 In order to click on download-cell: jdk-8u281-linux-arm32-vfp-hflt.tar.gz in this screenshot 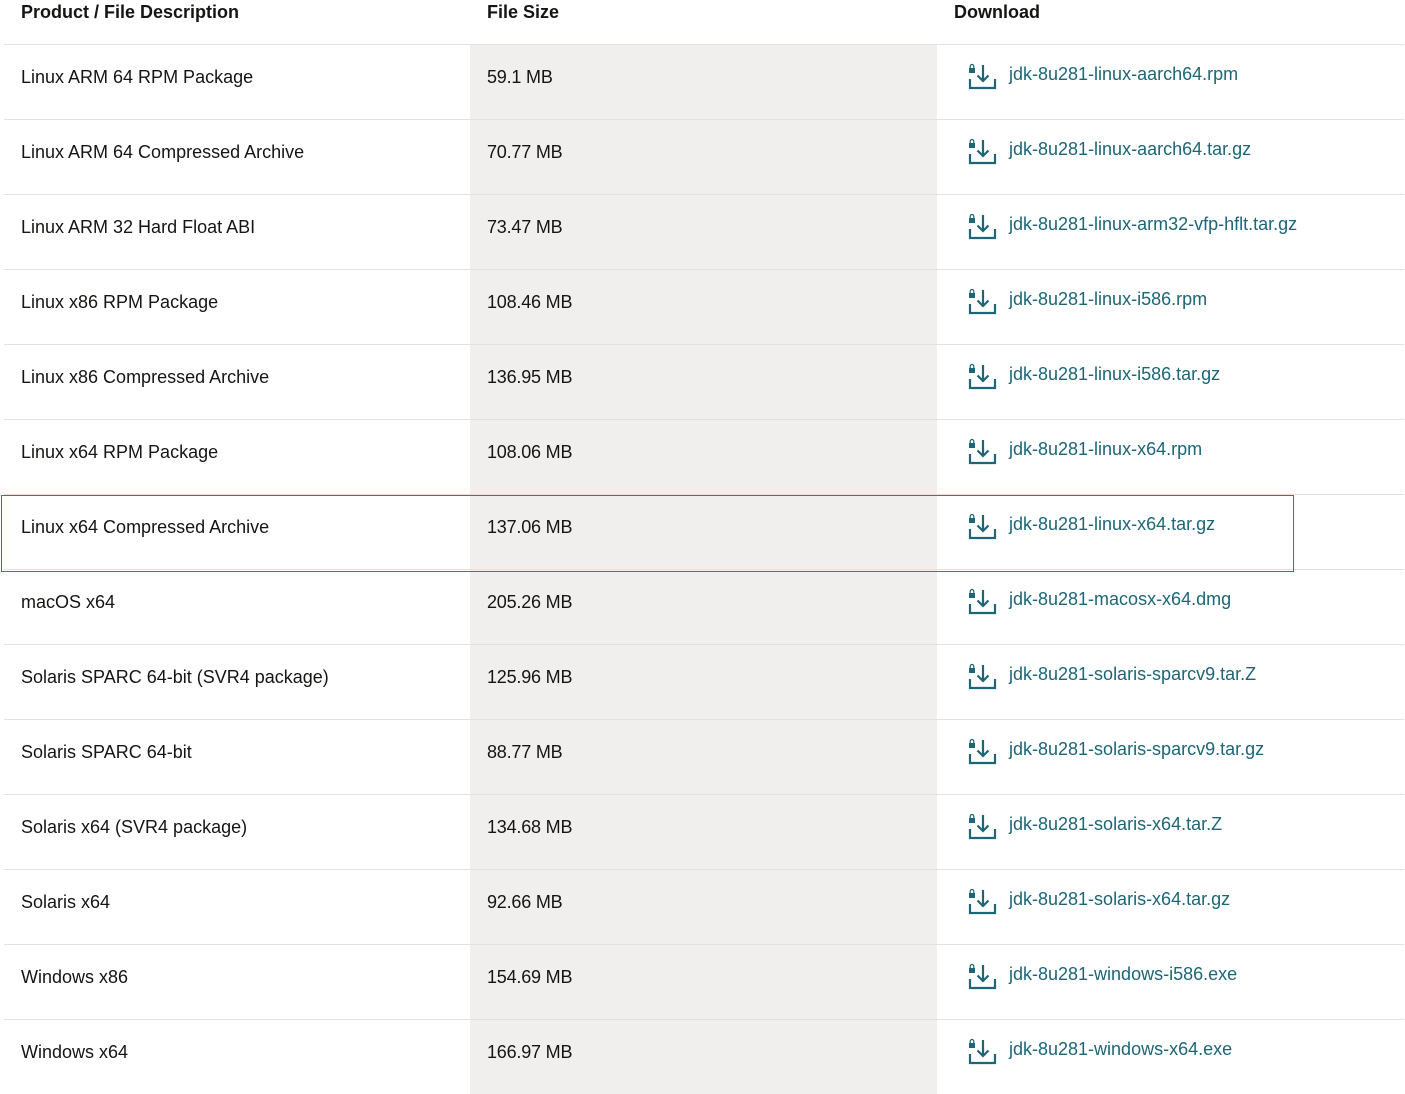, I will do `click(1132, 227)`.